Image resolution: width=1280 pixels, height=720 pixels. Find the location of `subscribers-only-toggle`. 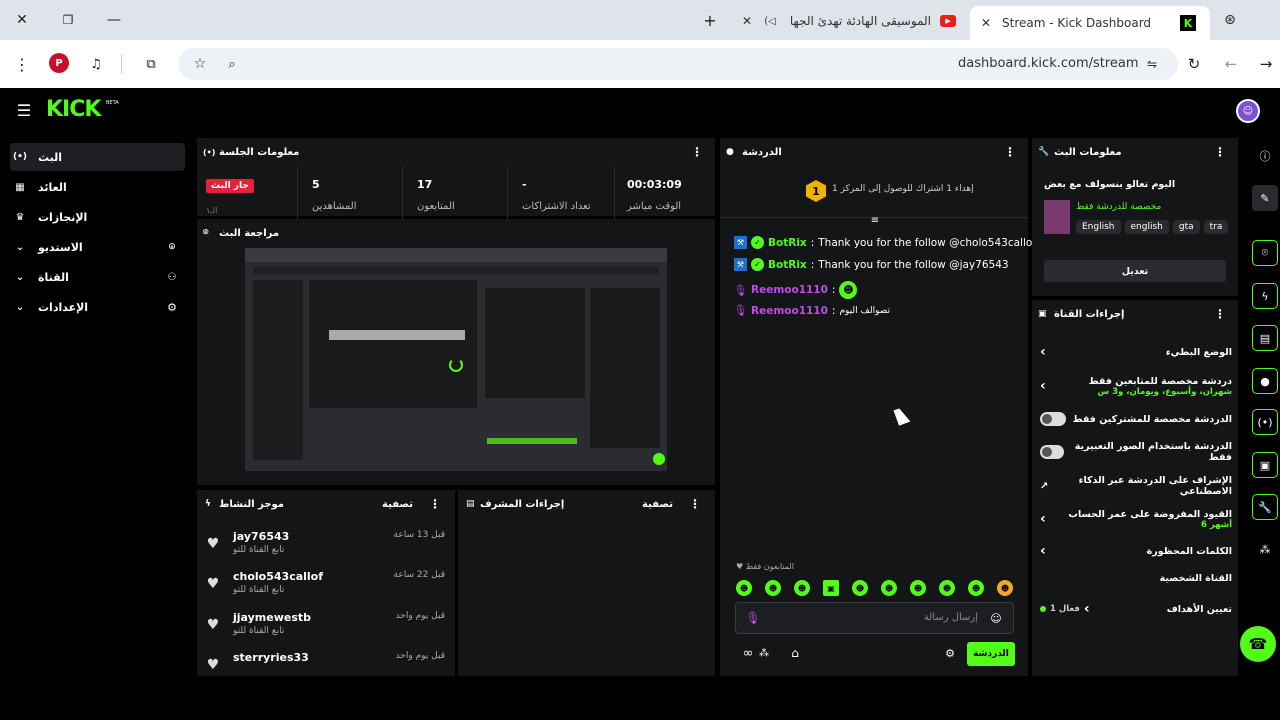

subscribers-only-toggle is located at coordinates (1053, 419).